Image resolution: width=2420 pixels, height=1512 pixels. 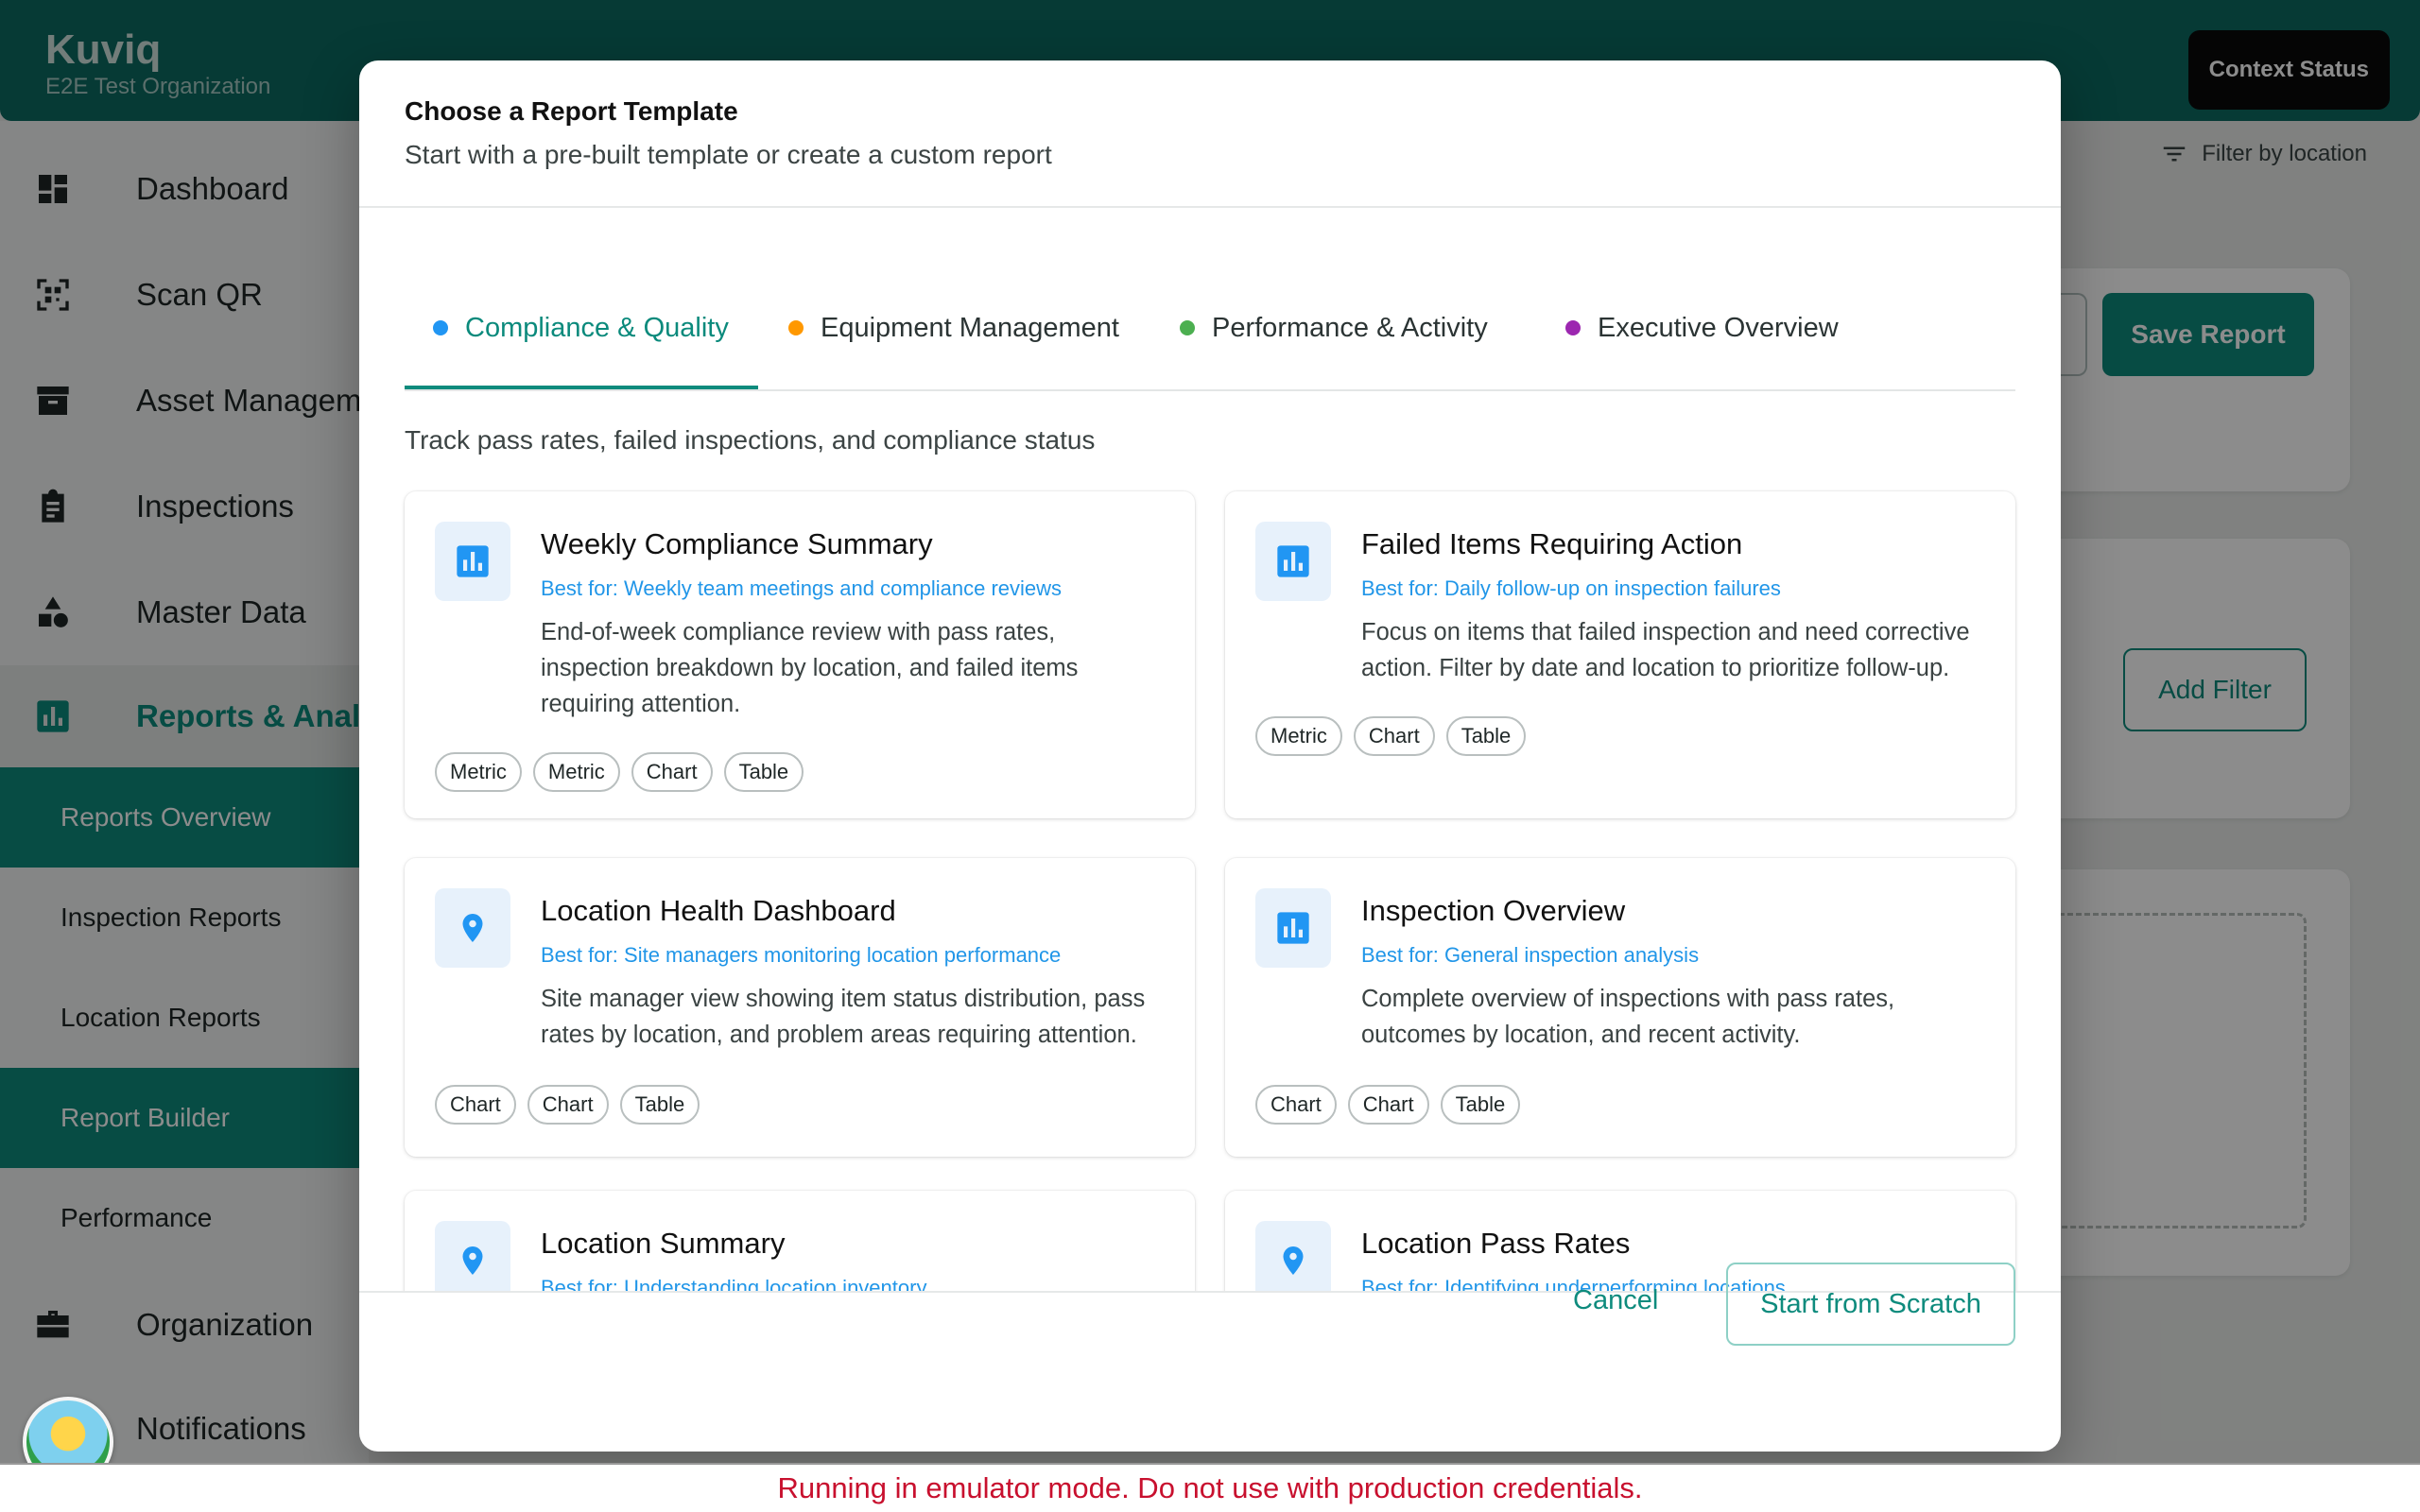 I want to click on tab-performance-activity: Performance & Activity, so click(x=1334, y=327).